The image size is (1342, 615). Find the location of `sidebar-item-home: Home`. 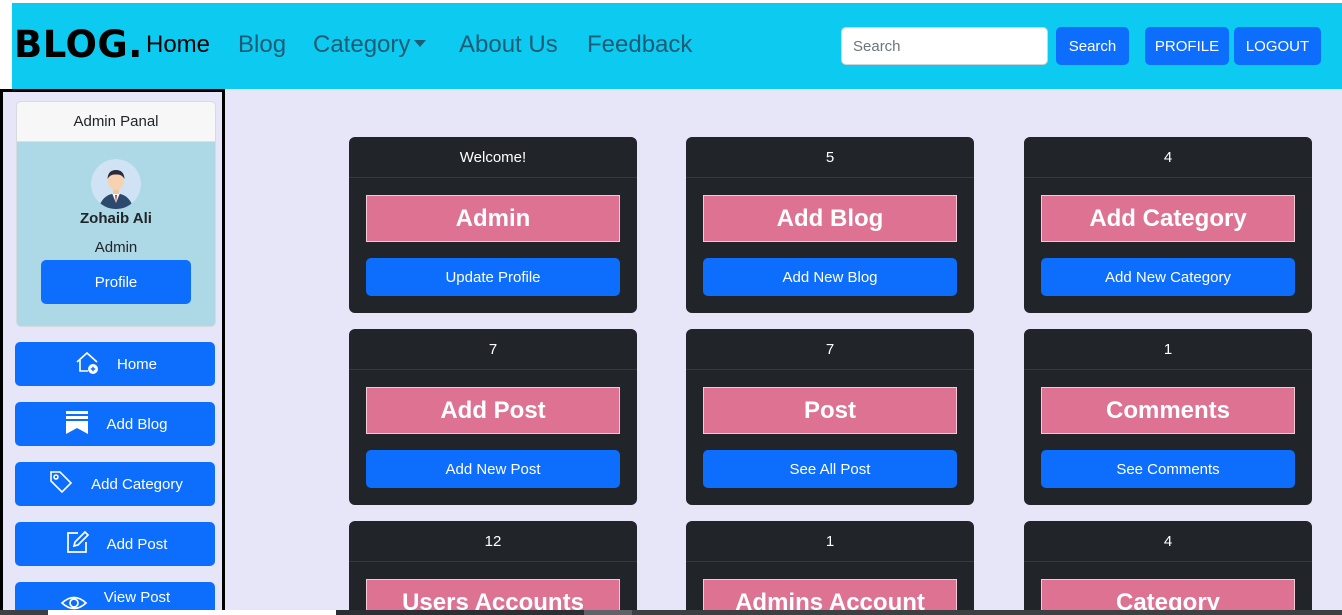

sidebar-item-home: Home is located at coordinates (115, 364).